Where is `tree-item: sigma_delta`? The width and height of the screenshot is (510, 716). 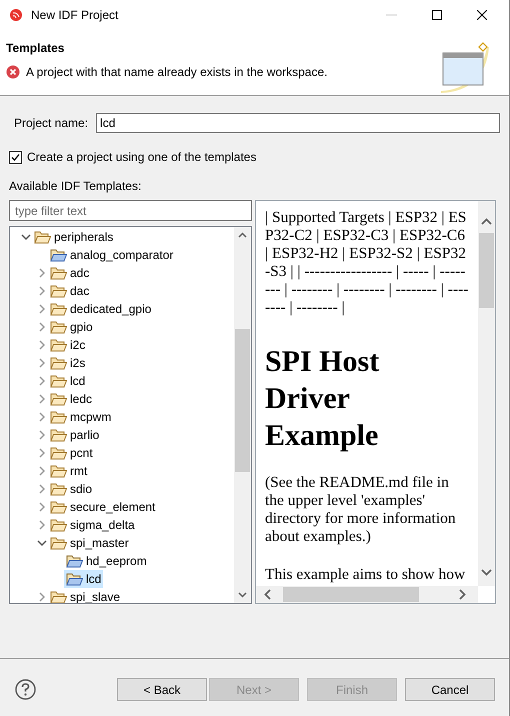
tree-item: sigma_delta is located at coordinates (92, 525).